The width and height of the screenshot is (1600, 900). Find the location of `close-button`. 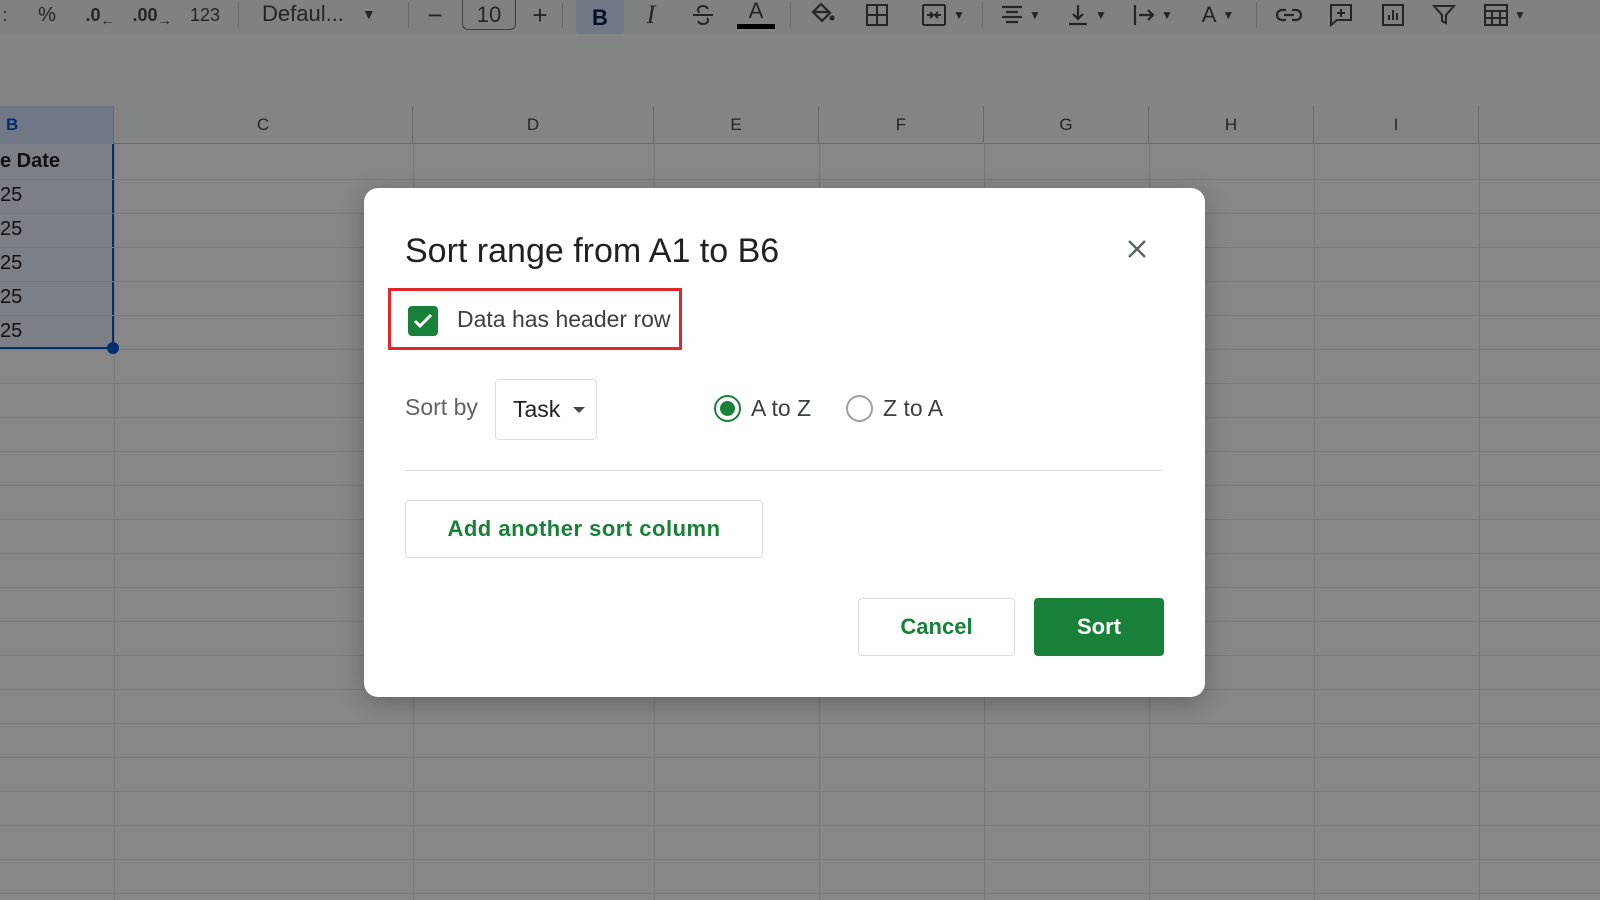

close-button is located at coordinates (1137, 249).